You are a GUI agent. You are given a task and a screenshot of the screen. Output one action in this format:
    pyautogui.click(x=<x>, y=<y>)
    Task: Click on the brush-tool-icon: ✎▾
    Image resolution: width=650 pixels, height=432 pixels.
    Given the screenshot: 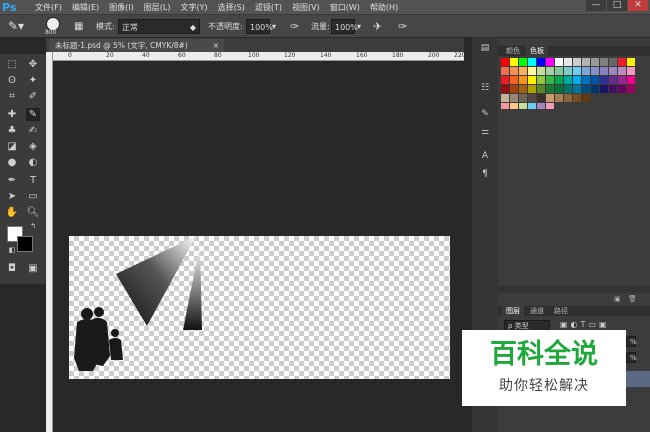 What is the action you would take?
    pyautogui.click(x=16, y=26)
    